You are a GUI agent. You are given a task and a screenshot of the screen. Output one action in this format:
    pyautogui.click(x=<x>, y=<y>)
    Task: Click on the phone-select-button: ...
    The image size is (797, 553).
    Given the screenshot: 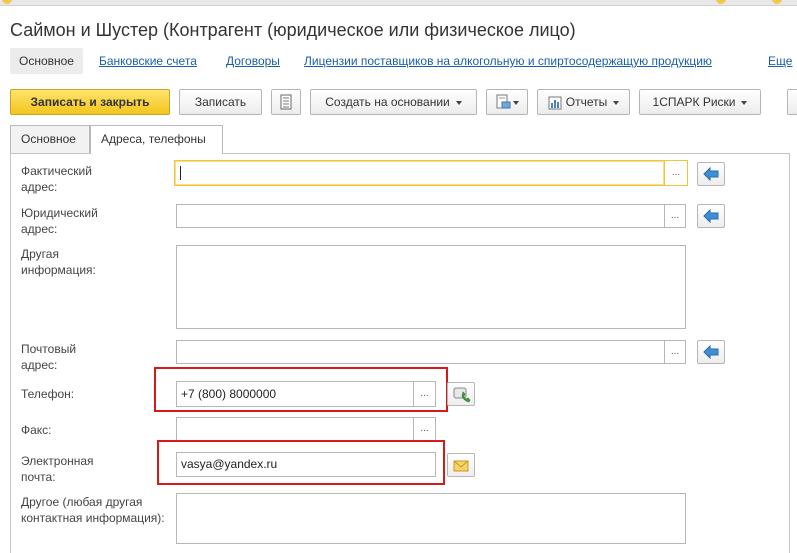 What is the action you would take?
    pyautogui.click(x=424, y=394)
    